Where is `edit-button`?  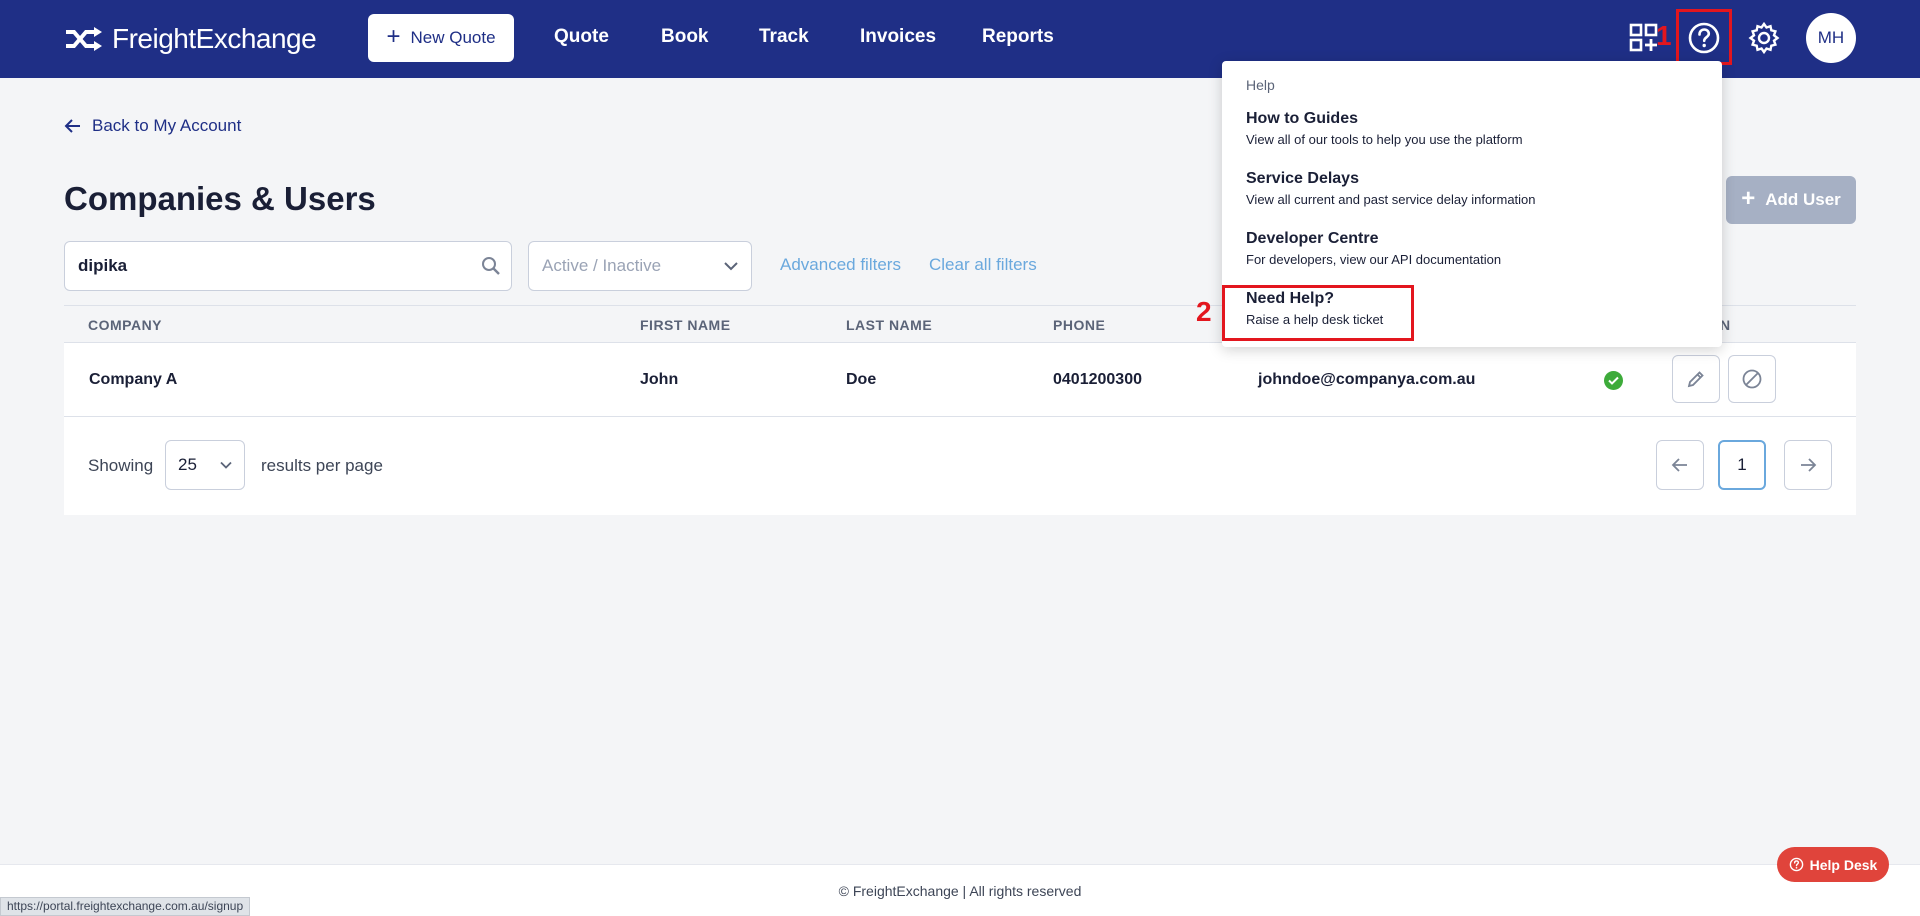
edit-button is located at coordinates (1696, 379).